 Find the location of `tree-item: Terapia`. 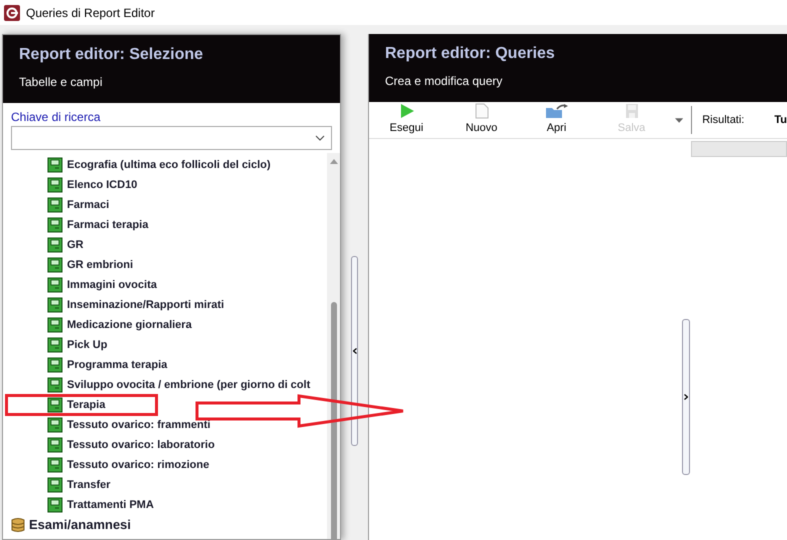

tree-item: Terapia is located at coordinates (81, 405).